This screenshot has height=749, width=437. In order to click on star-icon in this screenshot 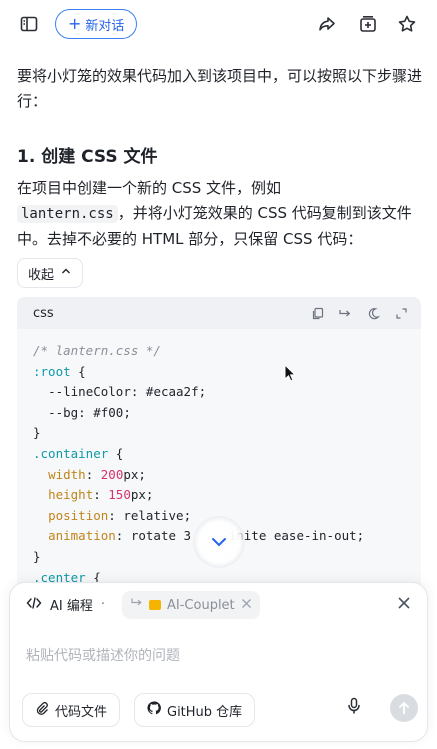, I will do `click(407, 24)`.